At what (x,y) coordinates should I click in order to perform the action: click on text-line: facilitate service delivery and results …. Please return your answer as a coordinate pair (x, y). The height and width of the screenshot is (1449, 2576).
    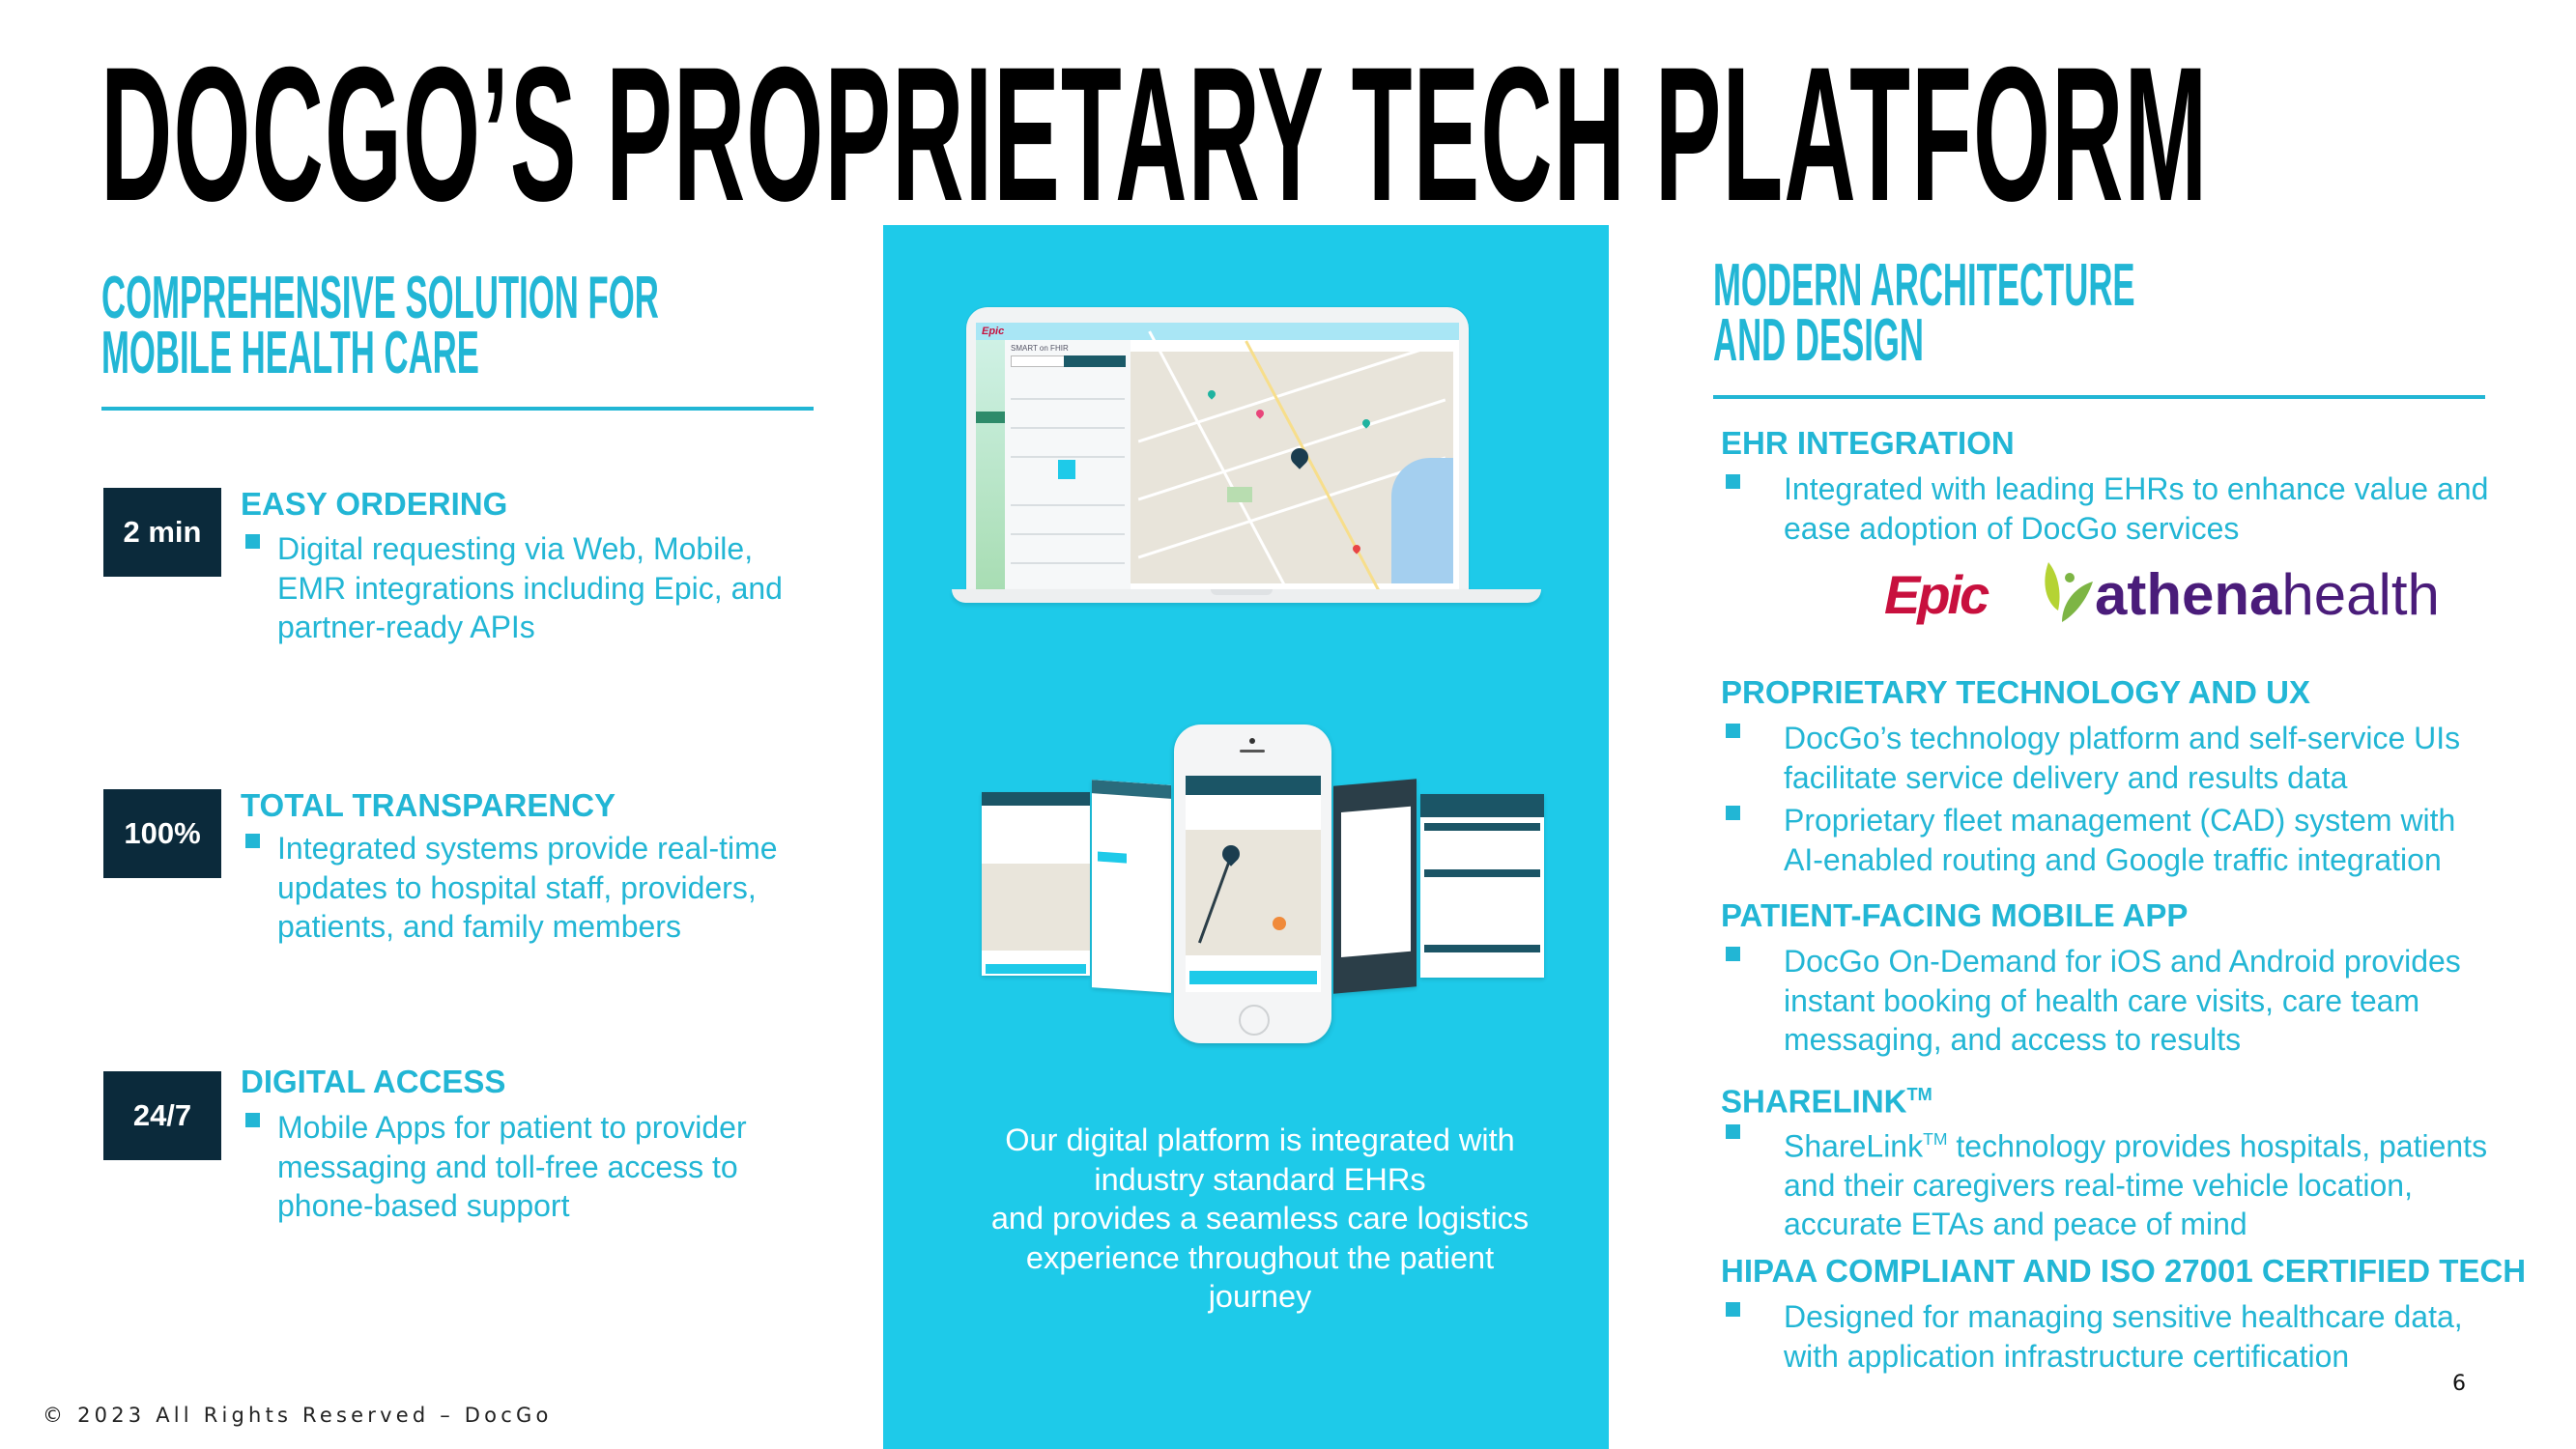
    Looking at the image, I should click on (2066, 777).